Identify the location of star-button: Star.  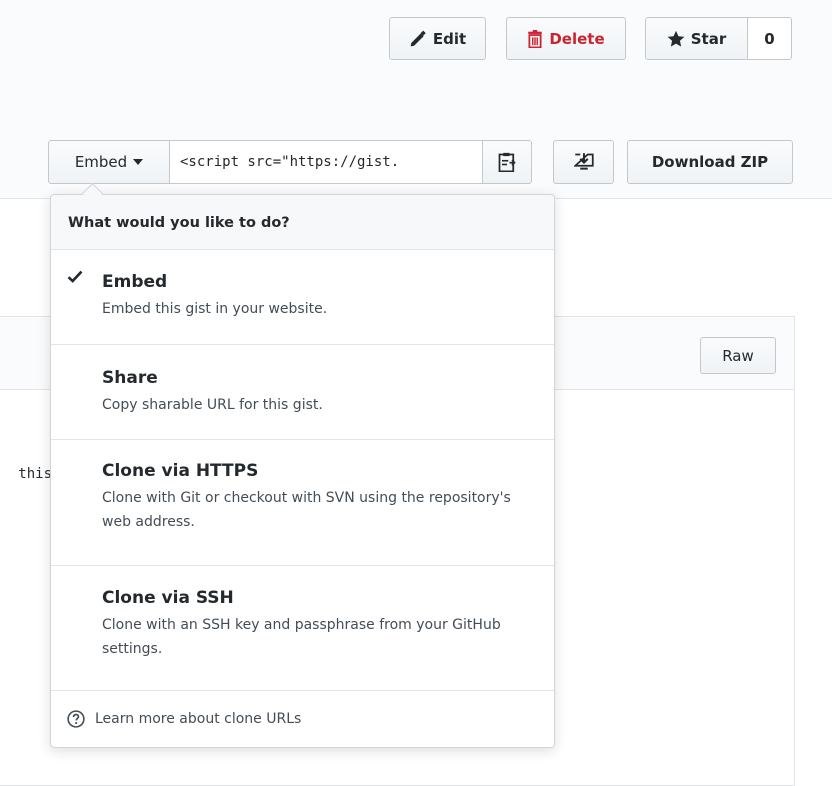
(696, 38).